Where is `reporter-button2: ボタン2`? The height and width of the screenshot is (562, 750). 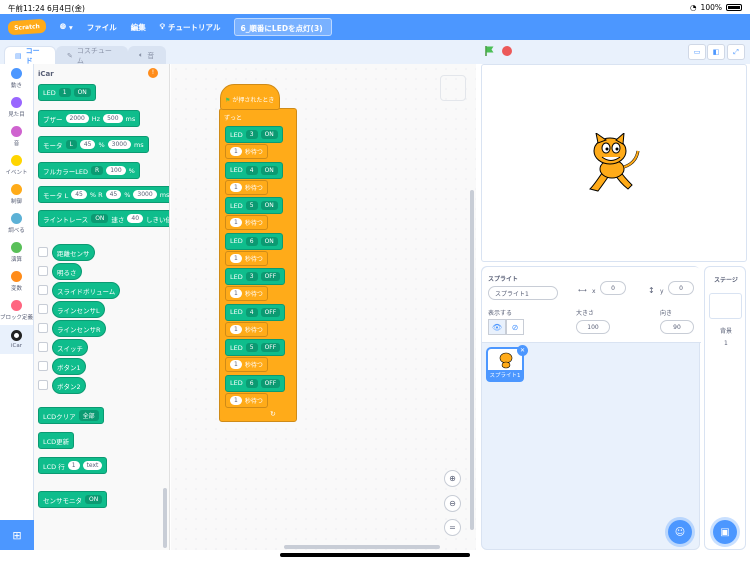
reporter-button2: ボタン2 is located at coordinates (69, 385).